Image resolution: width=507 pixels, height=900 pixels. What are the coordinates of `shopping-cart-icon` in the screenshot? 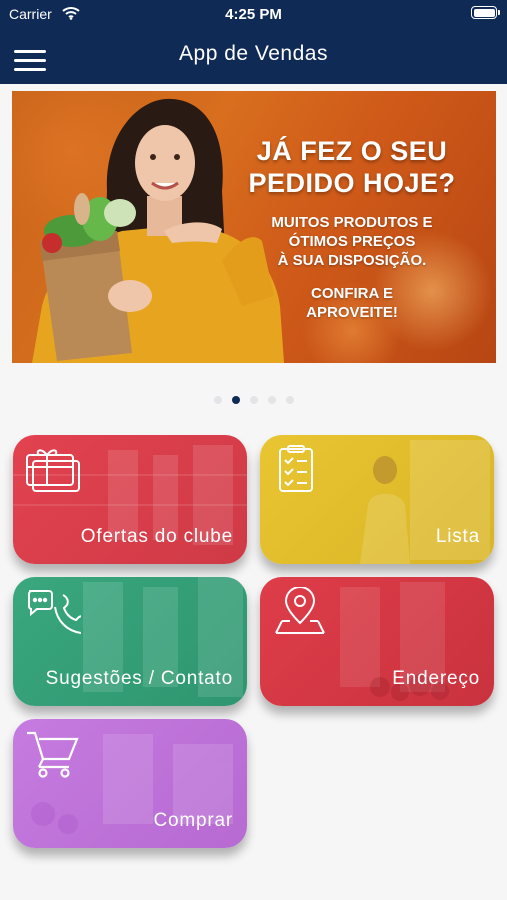 It's located at (53, 754).